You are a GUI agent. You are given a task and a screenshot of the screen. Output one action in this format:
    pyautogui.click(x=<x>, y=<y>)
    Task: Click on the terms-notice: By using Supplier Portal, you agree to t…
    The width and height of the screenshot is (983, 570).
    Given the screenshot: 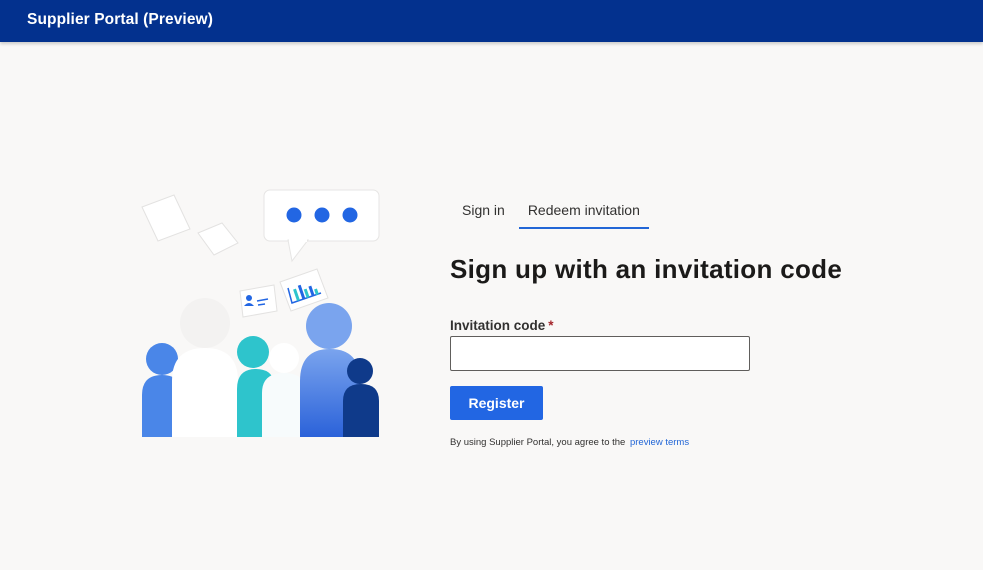 What is the action you would take?
    pyautogui.click(x=569, y=442)
    